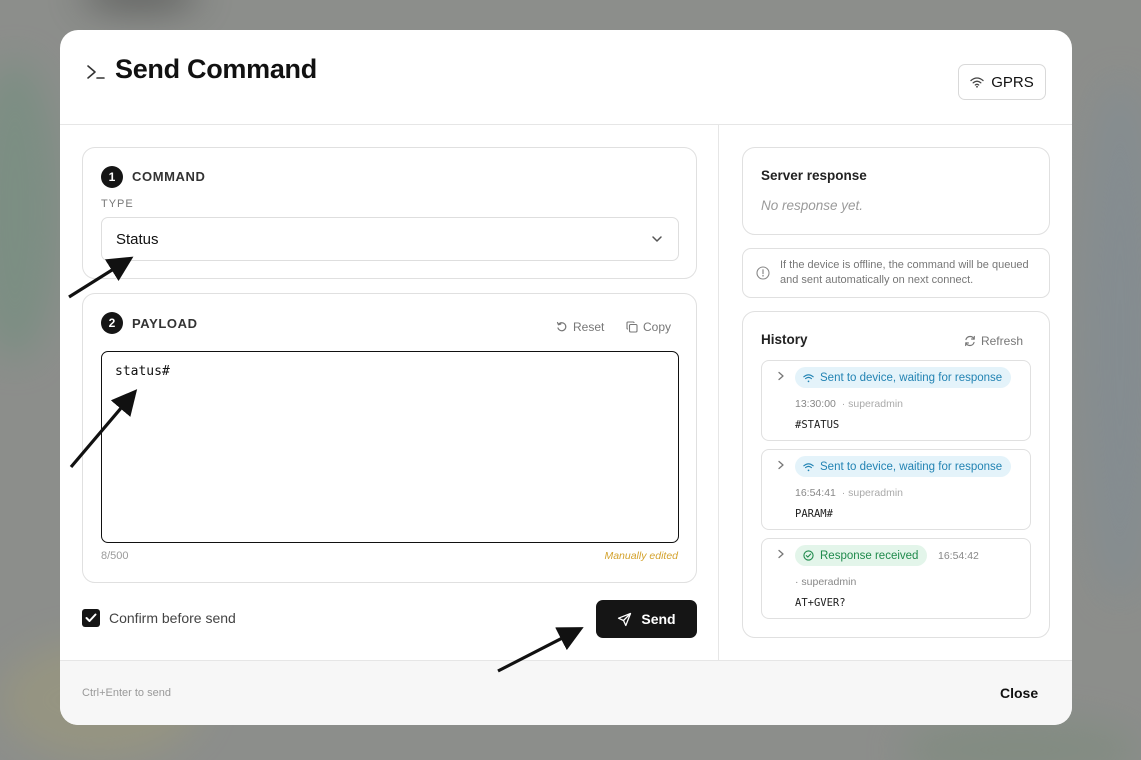 The image size is (1141, 760). I want to click on send-button: Send, so click(646, 619).